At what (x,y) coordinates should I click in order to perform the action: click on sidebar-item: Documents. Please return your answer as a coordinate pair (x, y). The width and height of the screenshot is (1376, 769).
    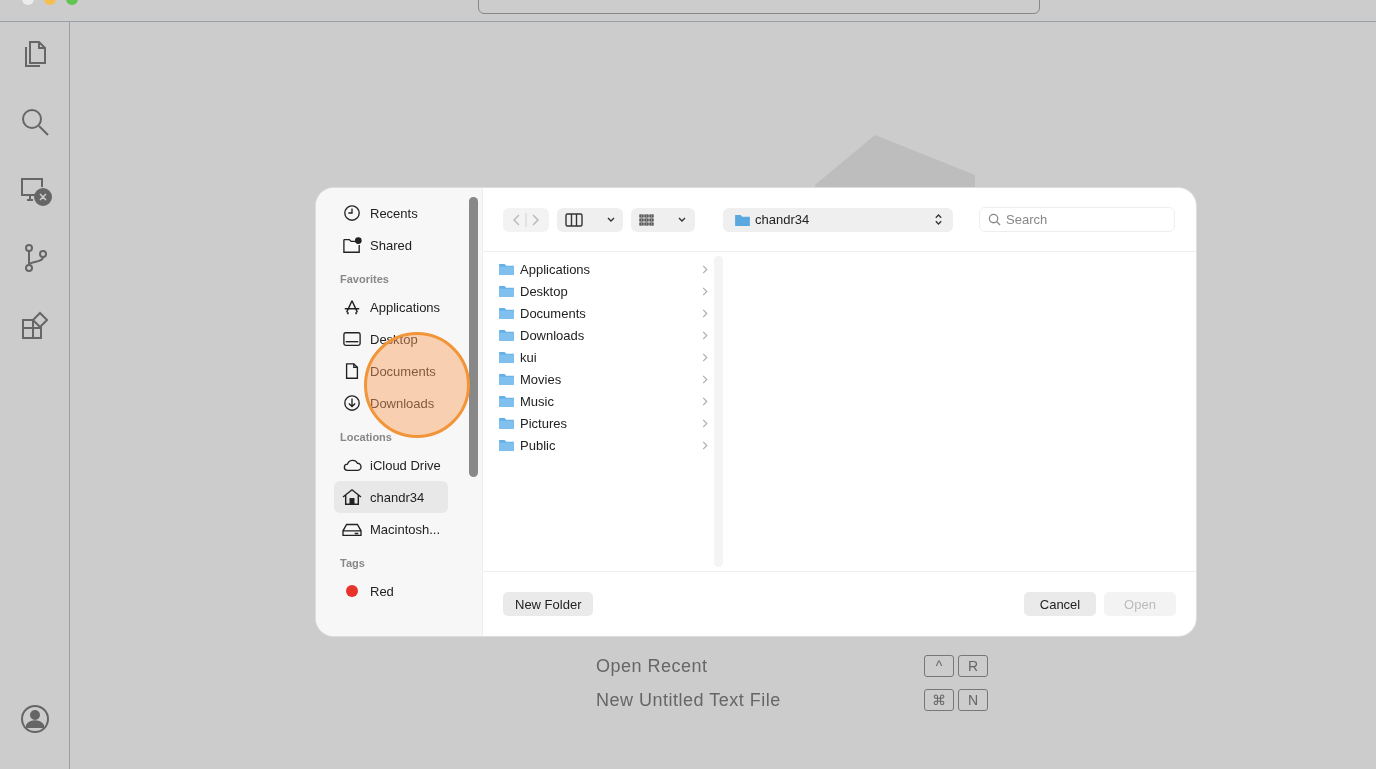
    Looking at the image, I should click on (391, 371).